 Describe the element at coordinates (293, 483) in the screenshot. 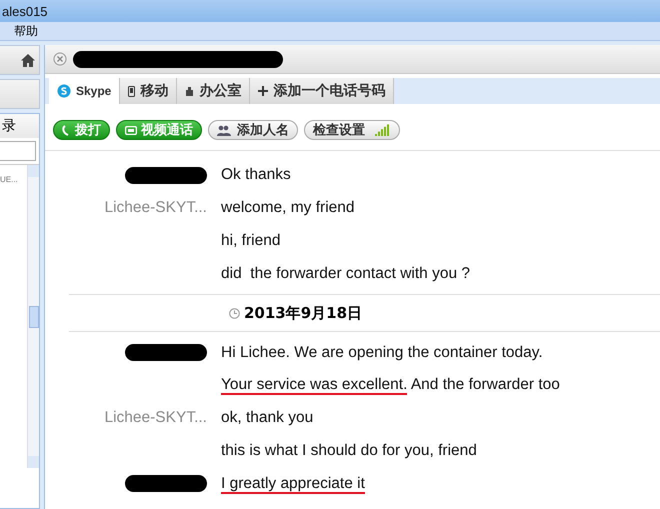

I see `chat-message: I greatly appreciate it` at that location.